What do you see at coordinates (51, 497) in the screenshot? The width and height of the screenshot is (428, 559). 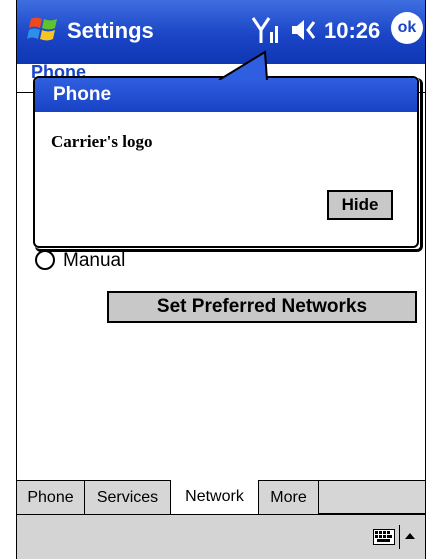 I see `tab-phone: Phone` at bounding box center [51, 497].